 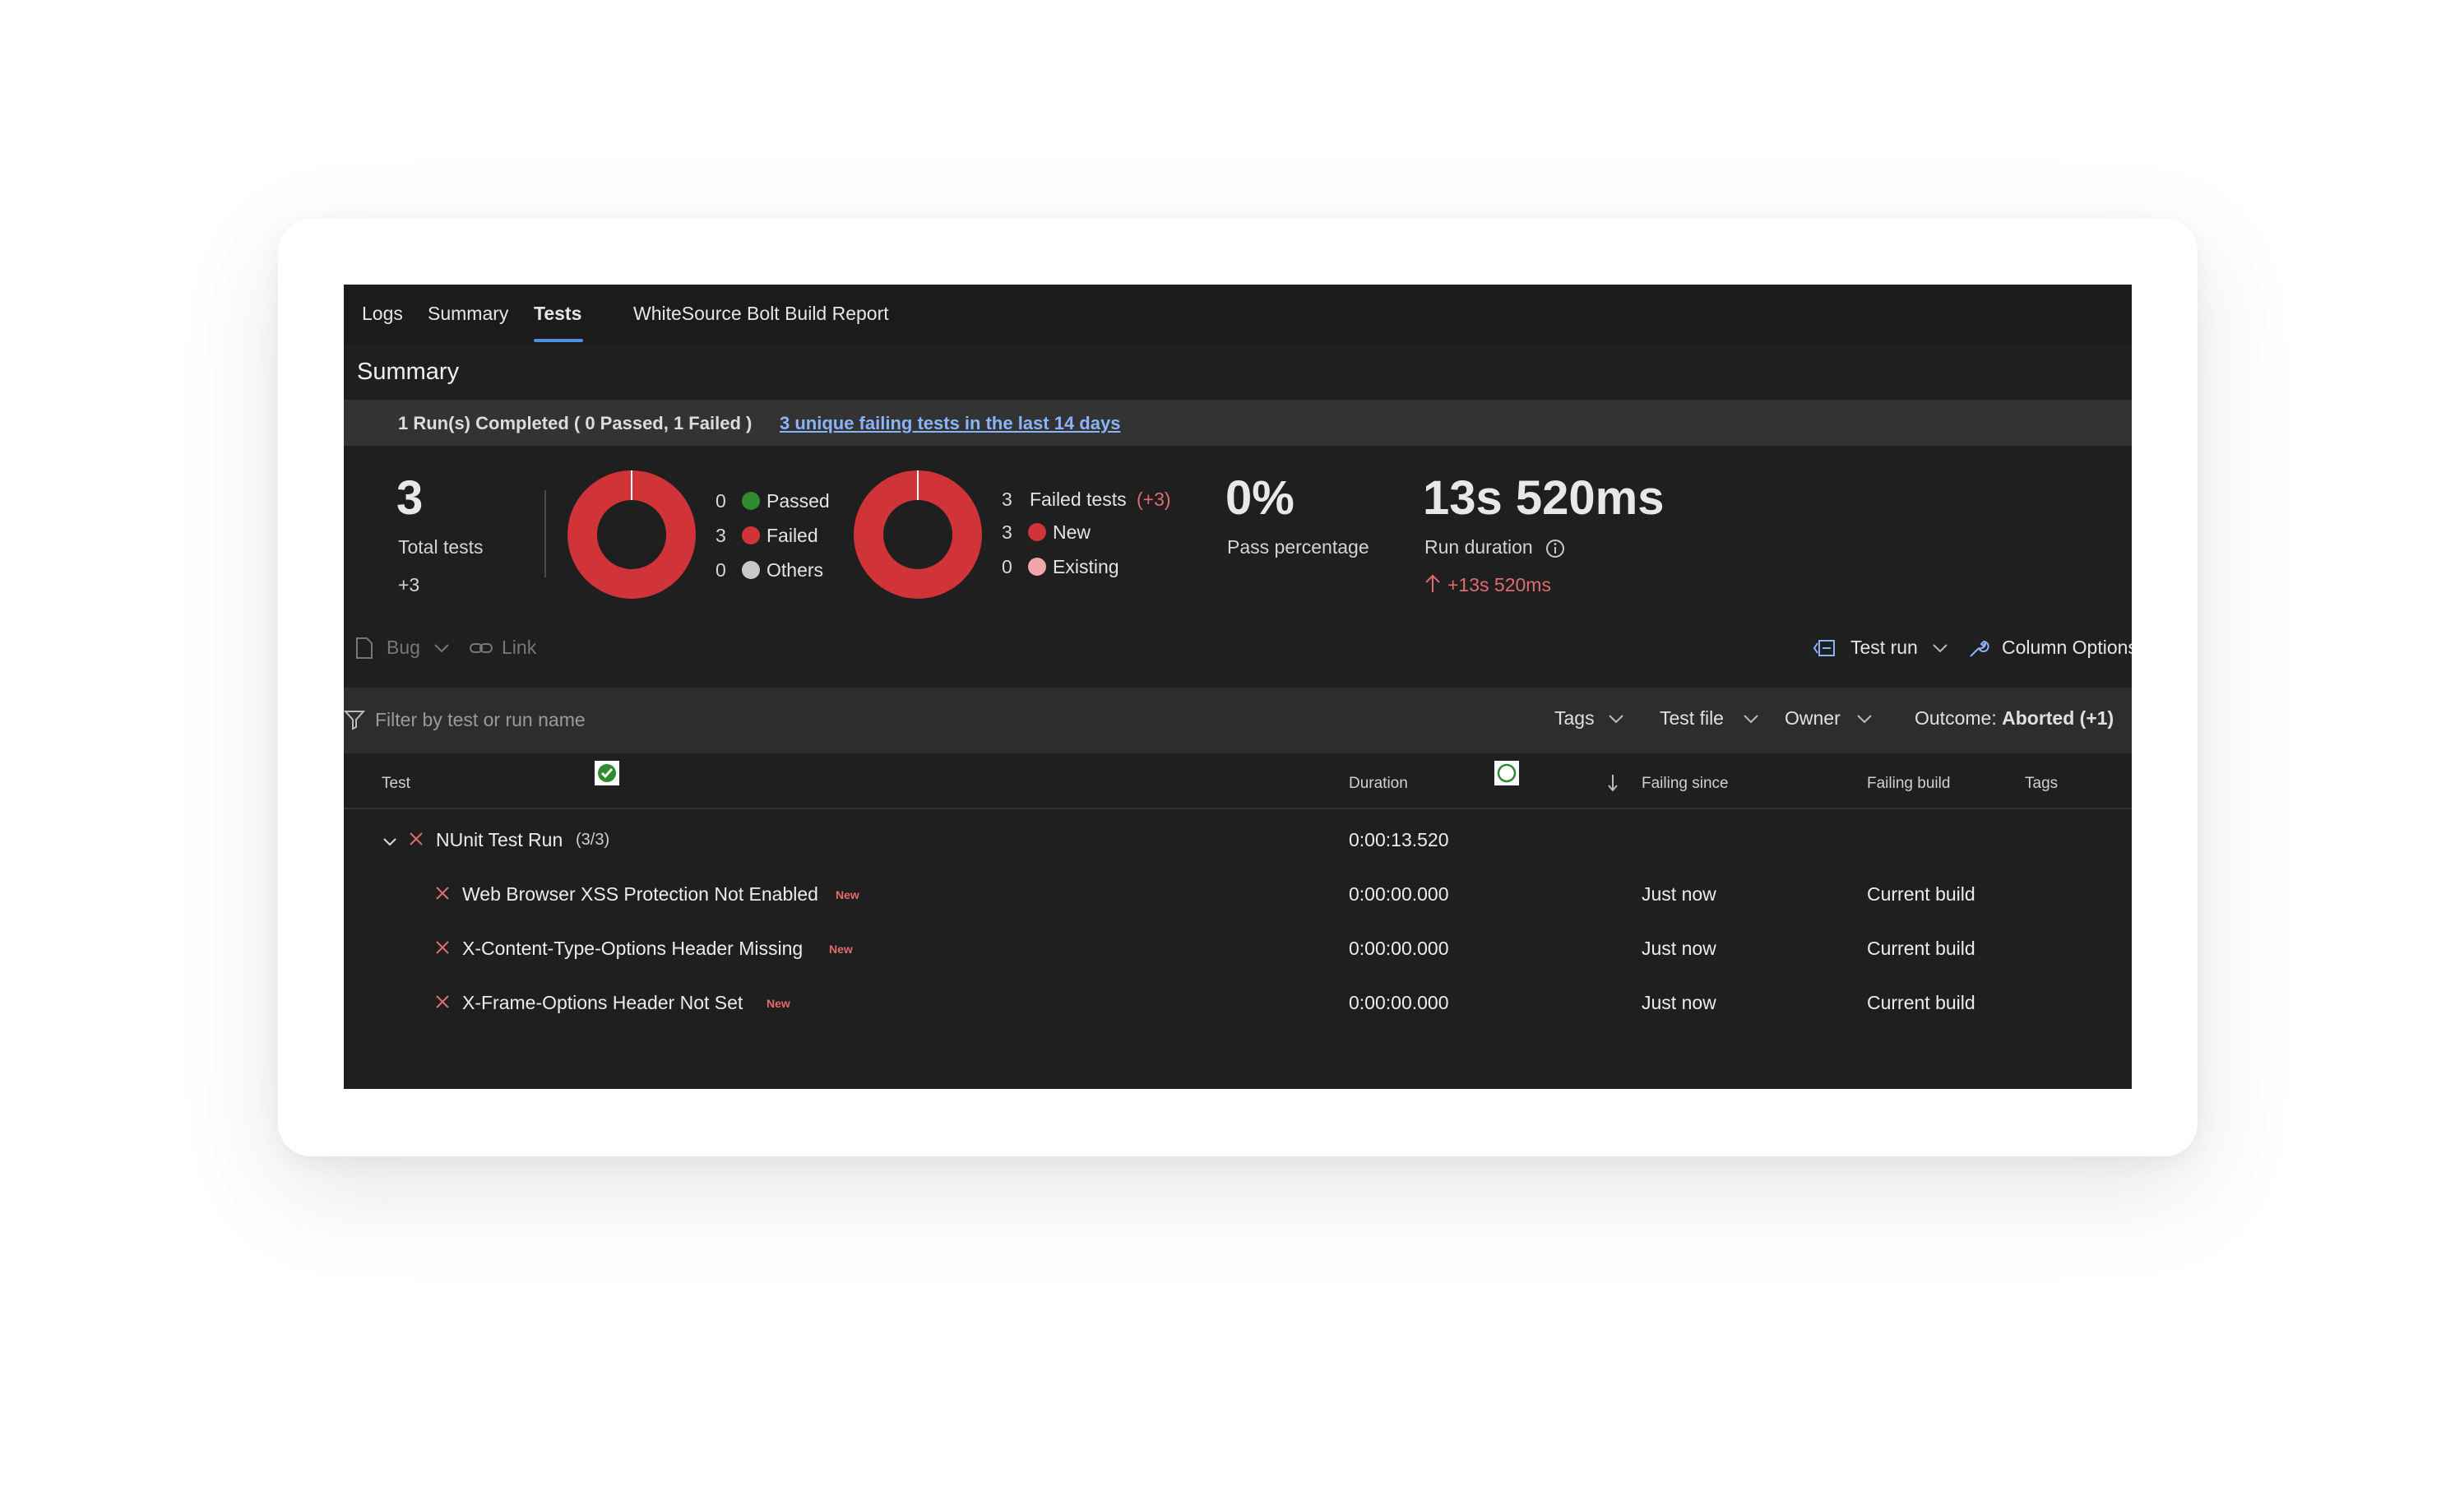 I want to click on column-header-test: Test, so click(x=396, y=784).